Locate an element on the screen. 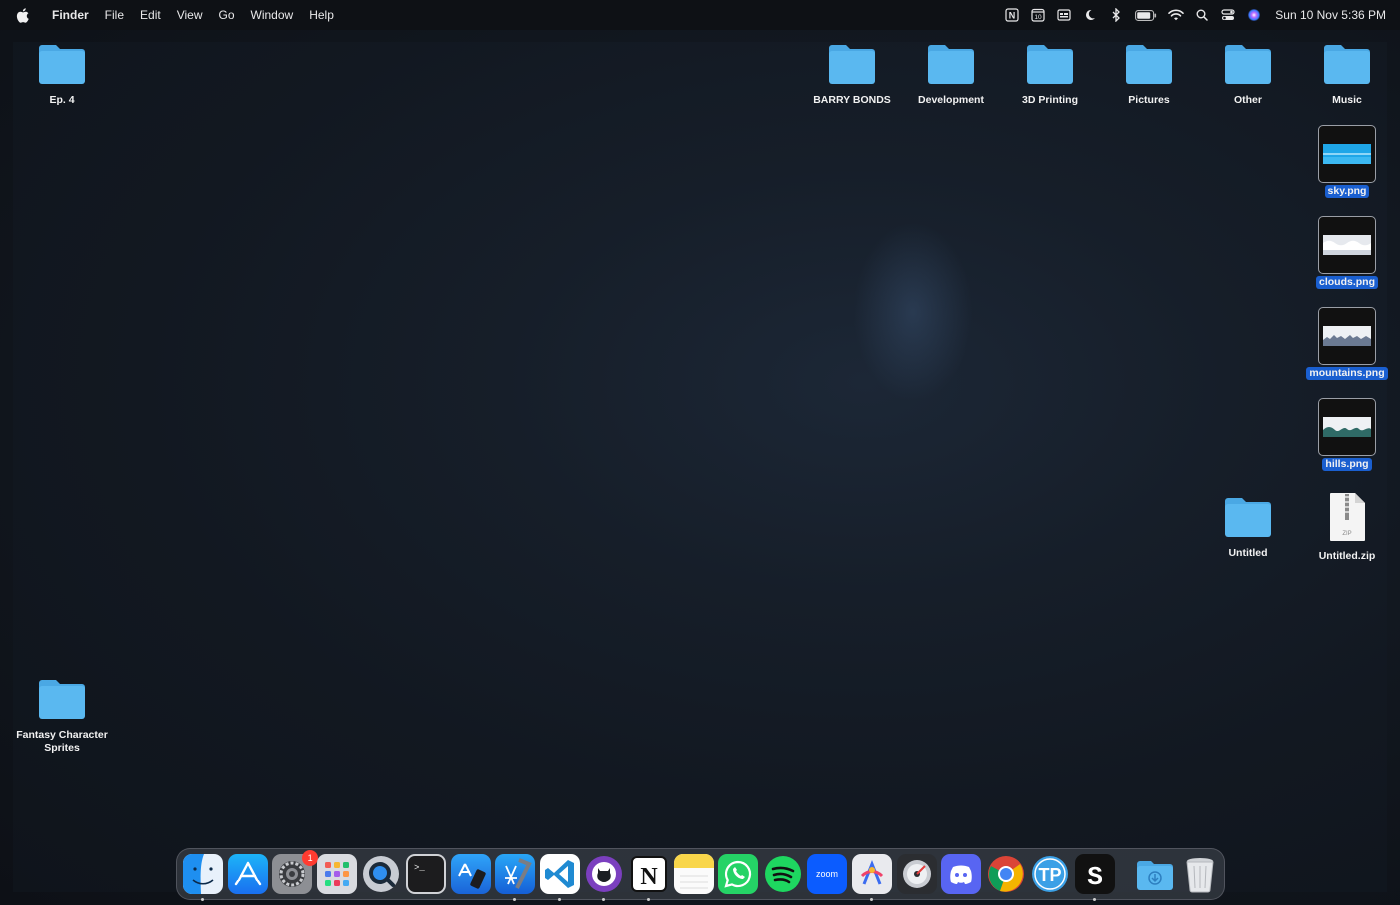 Image resolution: width=1400 pixels, height=905 pixels. menu-view: View is located at coordinates (190, 15).